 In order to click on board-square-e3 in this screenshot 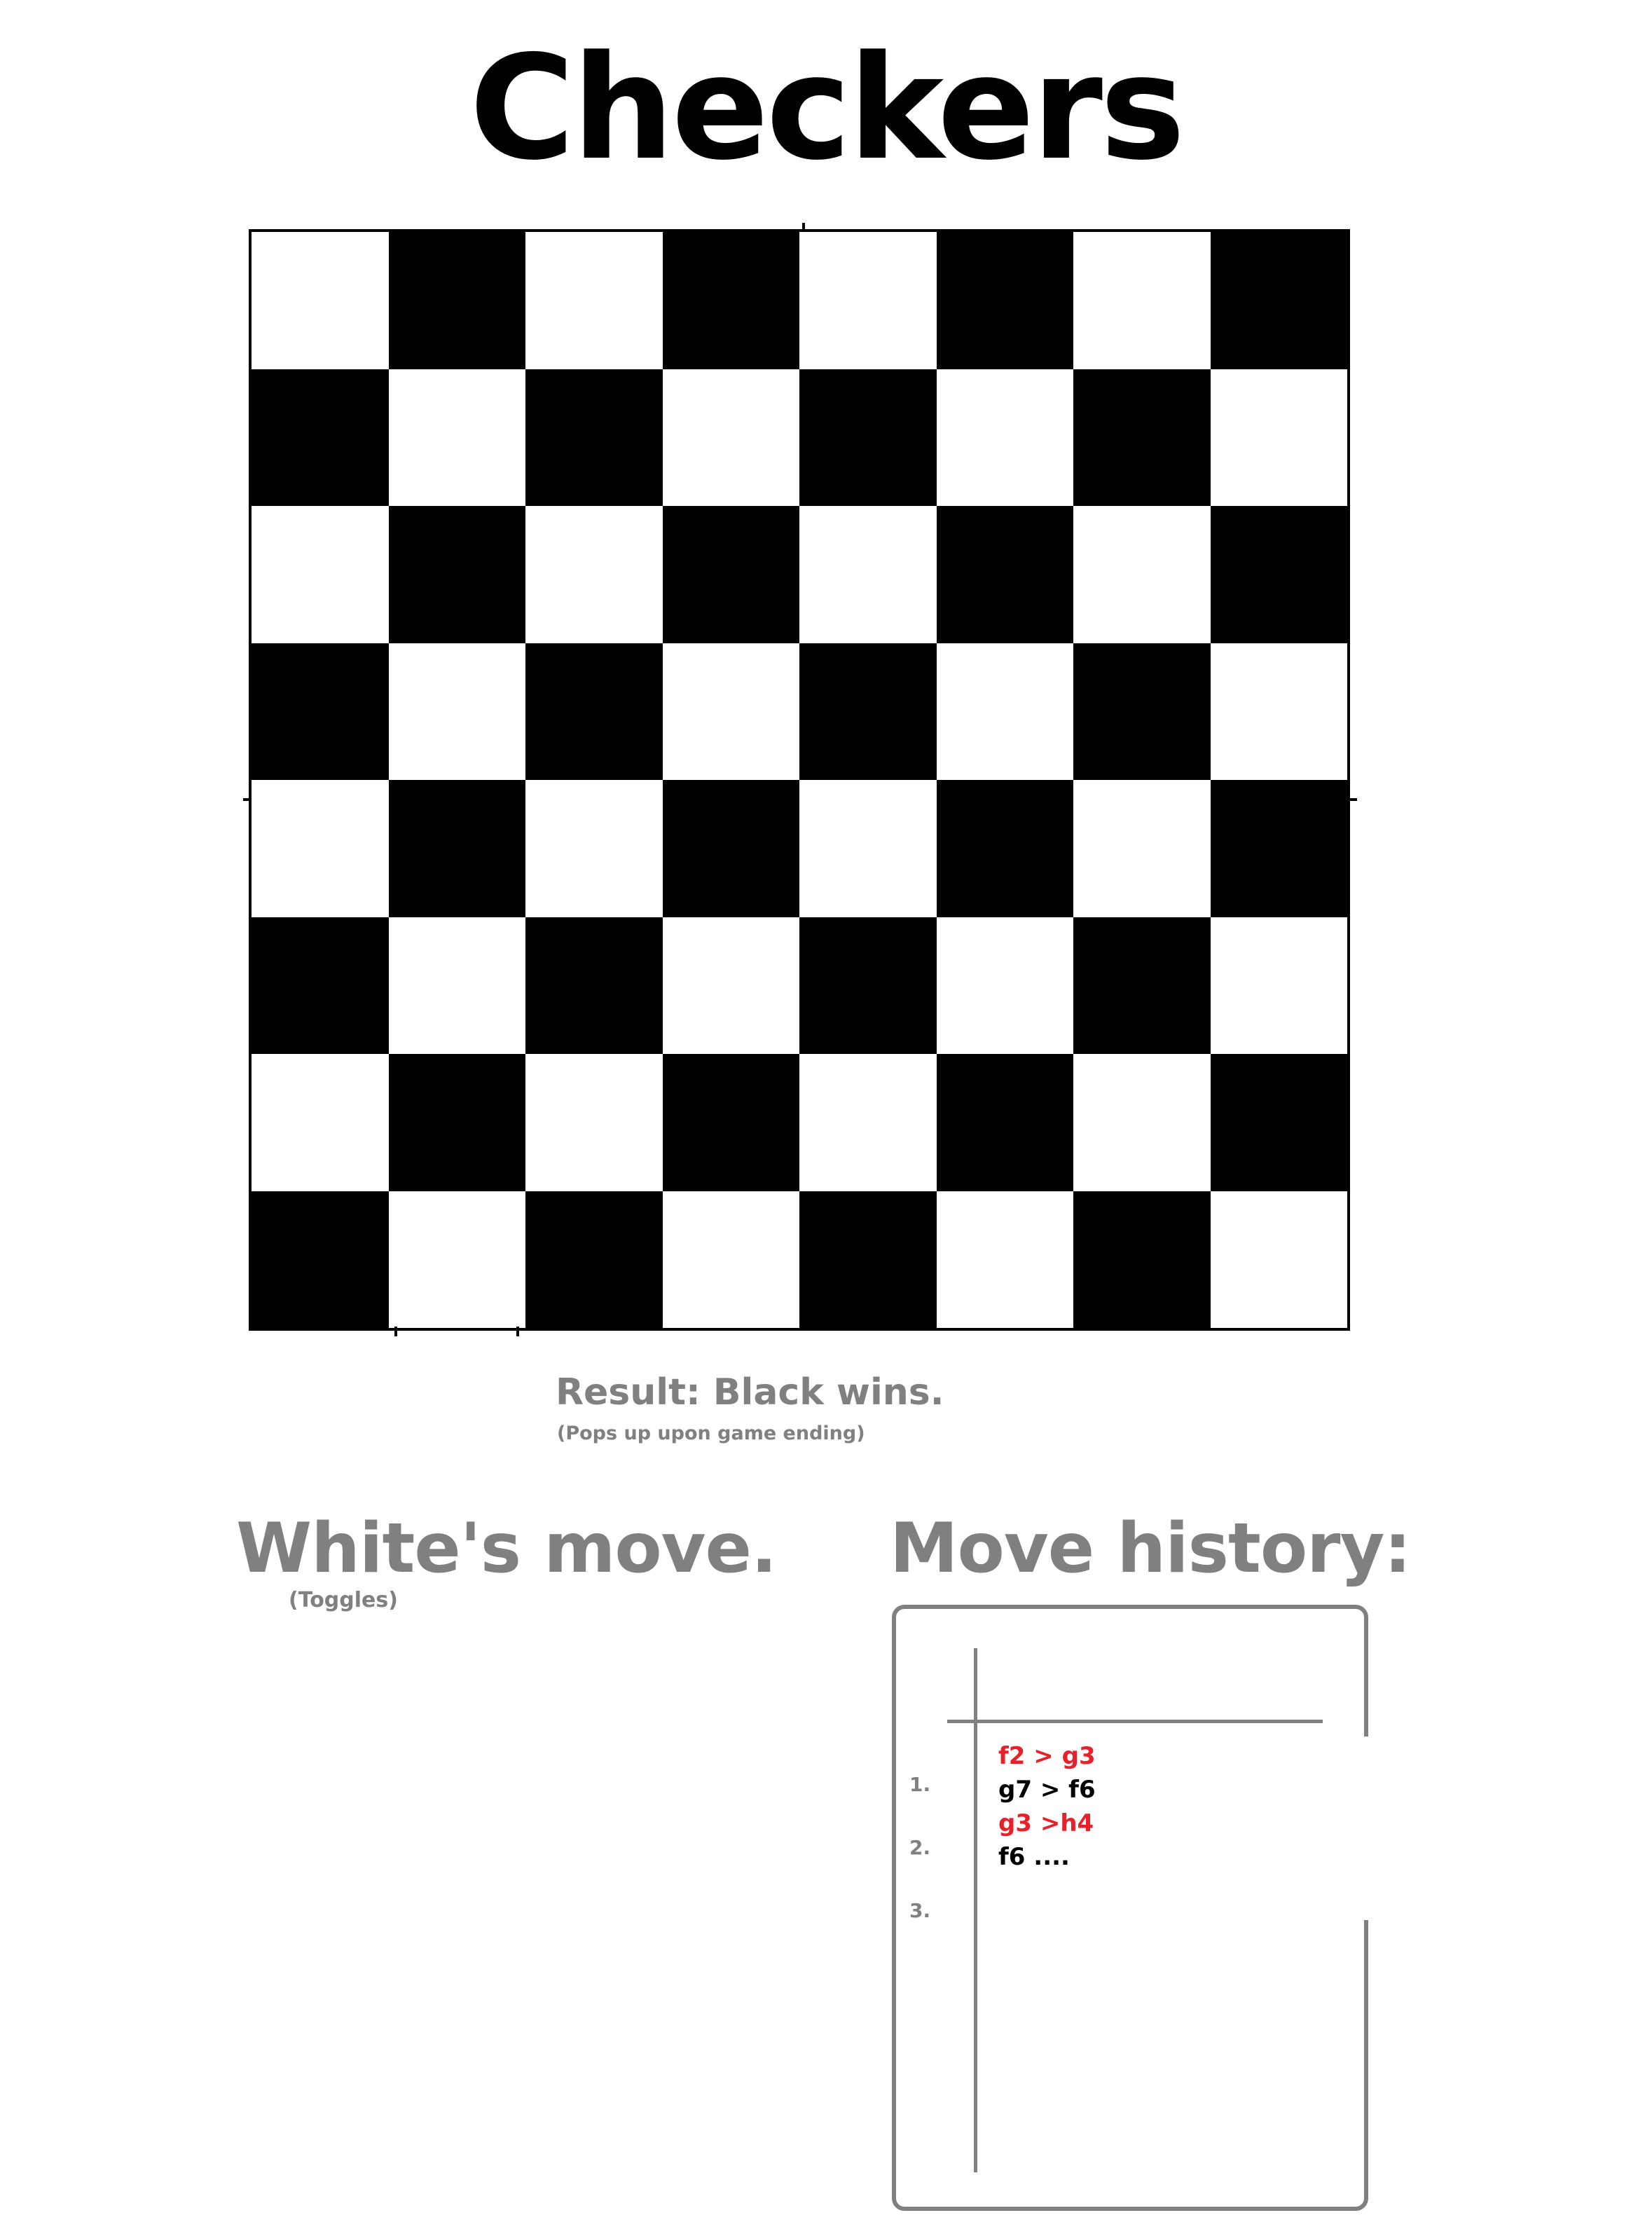, I will do `click(868, 986)`.